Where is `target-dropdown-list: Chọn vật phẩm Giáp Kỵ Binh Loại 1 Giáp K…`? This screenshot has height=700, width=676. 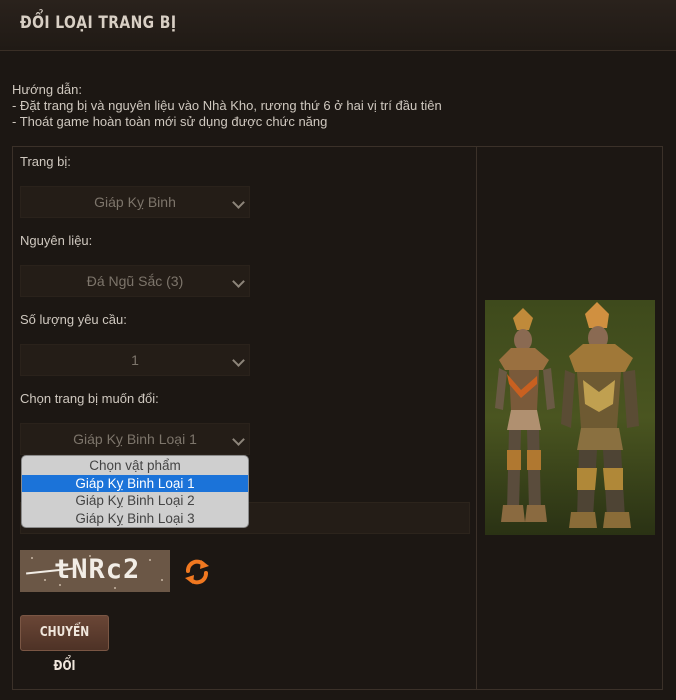 target-dropdown-list: Chọn vật phẩm Giáp Kỵ Binh Loại 1 Giáp K… is located at coordinates (135, 491).